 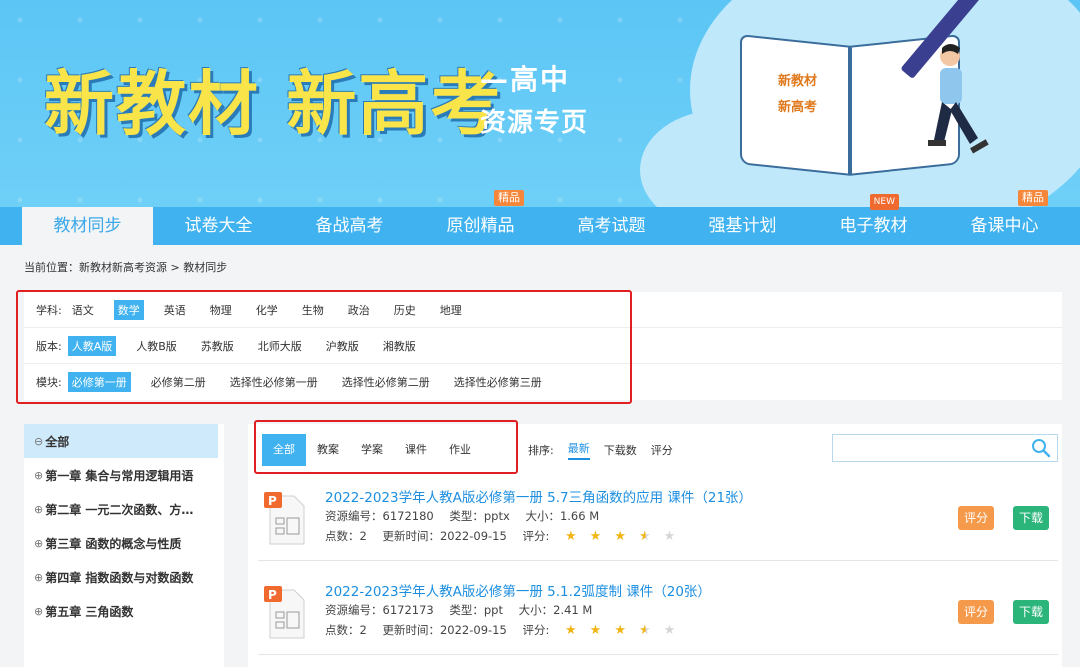 What do you see at coordinates (156, 346) in the screenshot?
I see `filter-chip: 人教B版` at bounding box center [156, 346].